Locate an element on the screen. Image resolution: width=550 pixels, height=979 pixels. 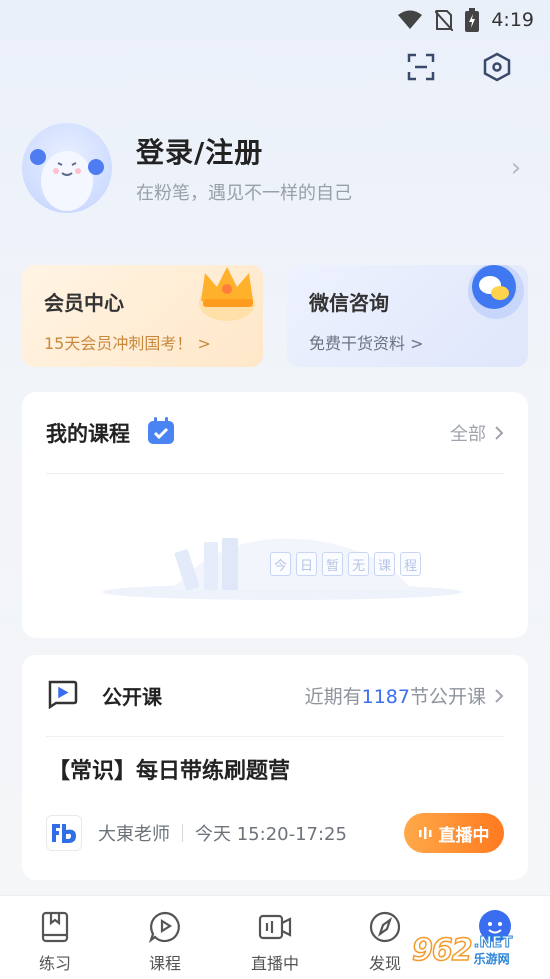
empty-char: 课 is located at coordinates (384, 564).